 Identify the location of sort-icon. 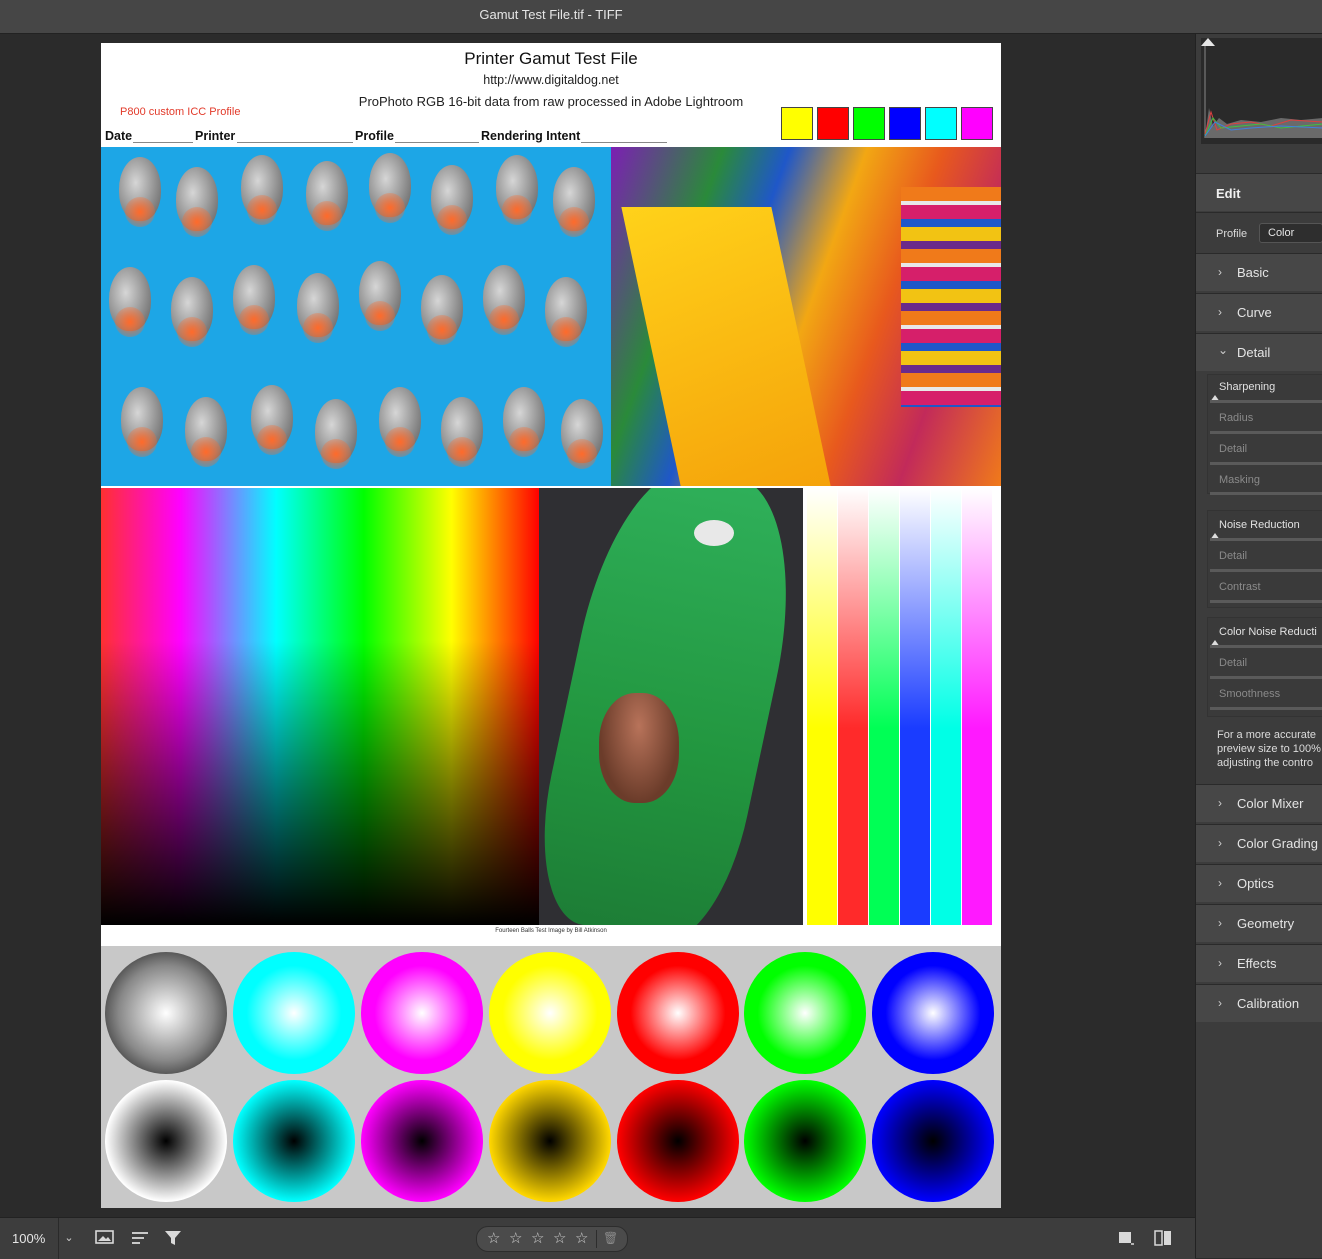
(141, 1240).